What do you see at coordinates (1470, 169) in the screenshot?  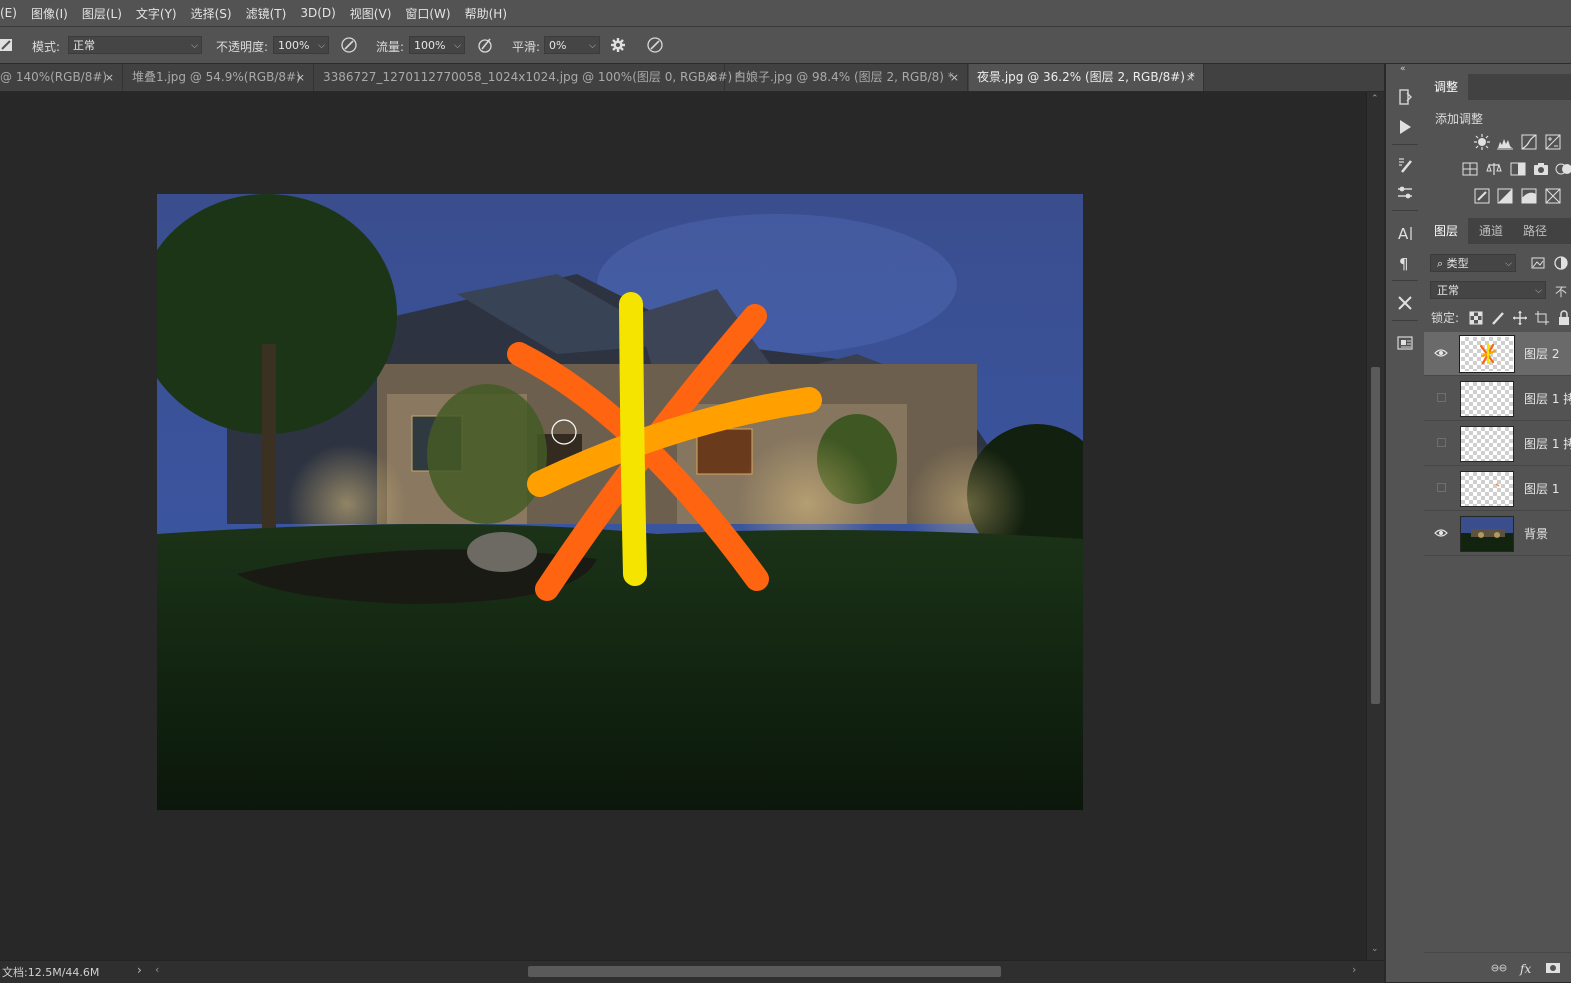 I see `vibrance-icon` at bounding box center [1470, 169].